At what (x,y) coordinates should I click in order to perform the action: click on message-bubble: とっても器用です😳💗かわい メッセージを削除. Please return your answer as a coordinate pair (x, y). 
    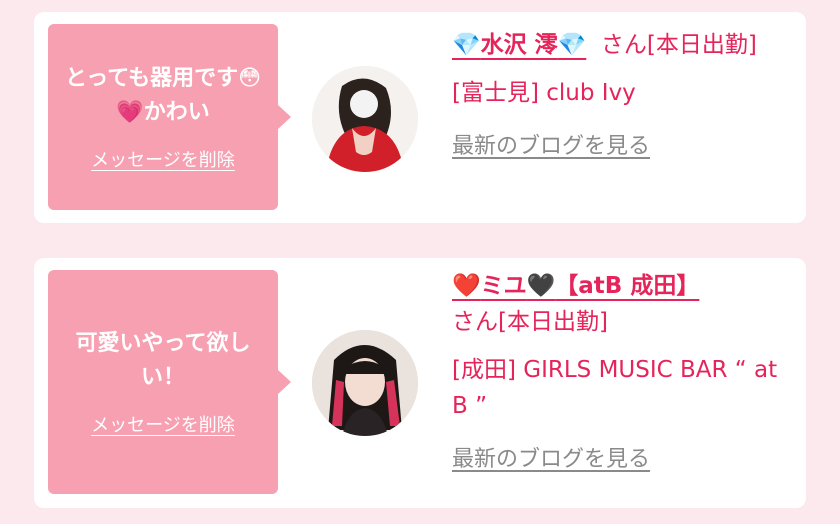
    Looking at the image, I should click on (169, 117).